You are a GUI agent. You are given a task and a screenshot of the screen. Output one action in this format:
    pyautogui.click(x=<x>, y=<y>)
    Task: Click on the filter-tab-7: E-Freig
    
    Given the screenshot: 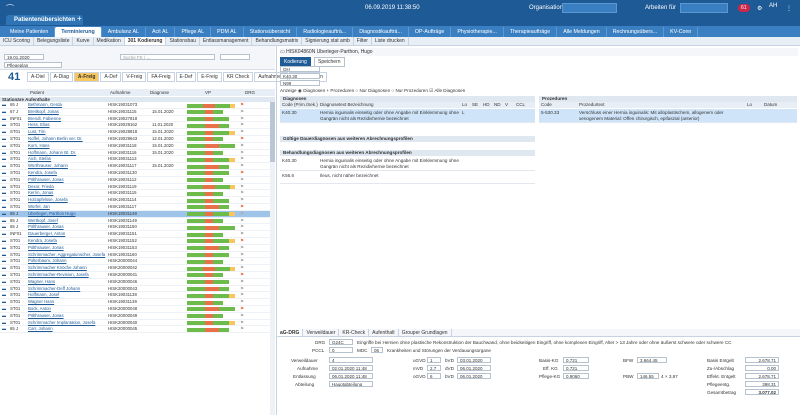 What is the action you would take?
    pyautogui.click(x=209, y=77)
    